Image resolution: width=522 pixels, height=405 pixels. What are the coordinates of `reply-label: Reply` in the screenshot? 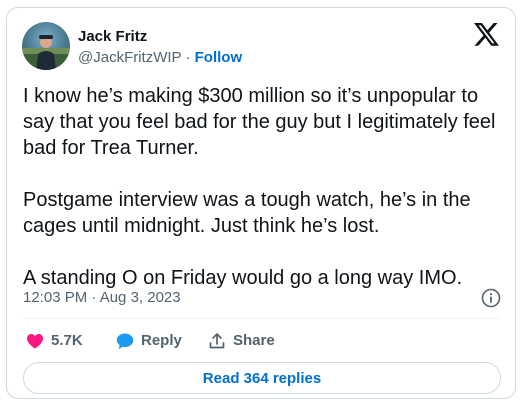 It's located at (161, 340).